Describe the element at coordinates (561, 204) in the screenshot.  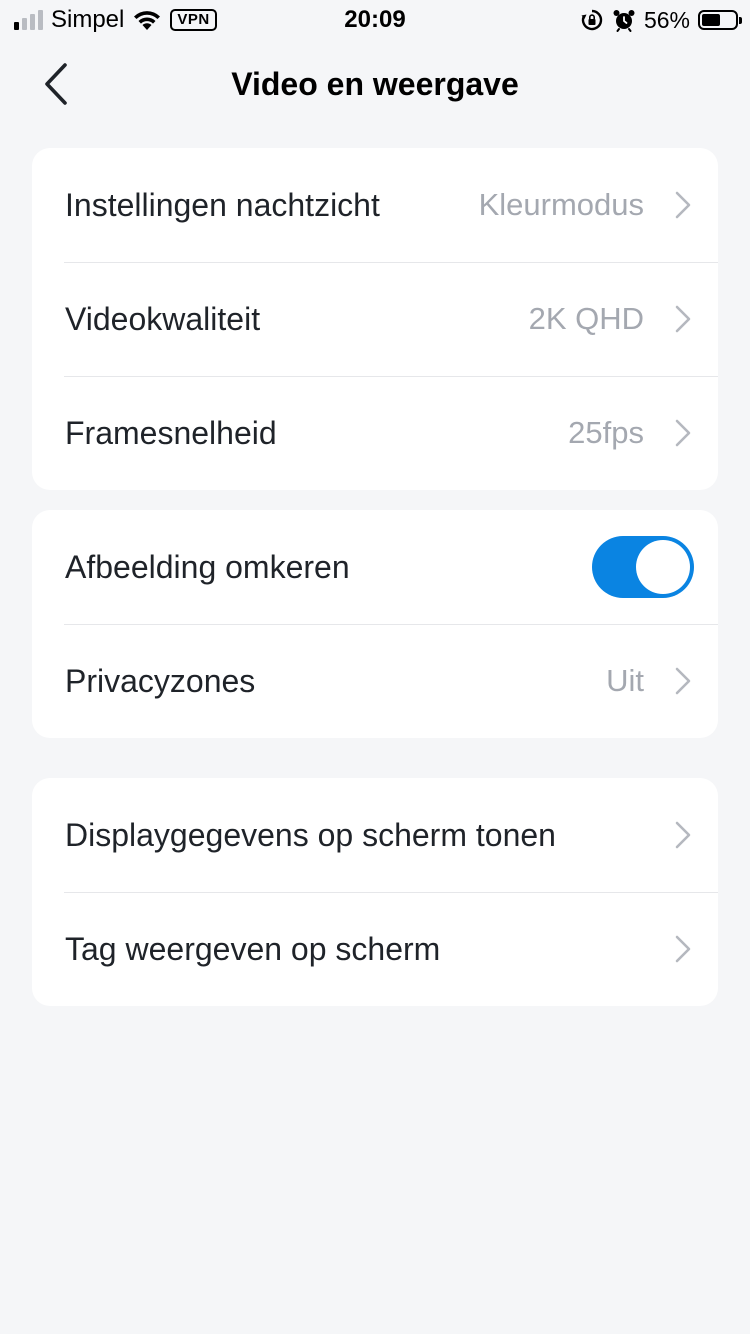
I see `row-value: Kleurmodus` at that location.